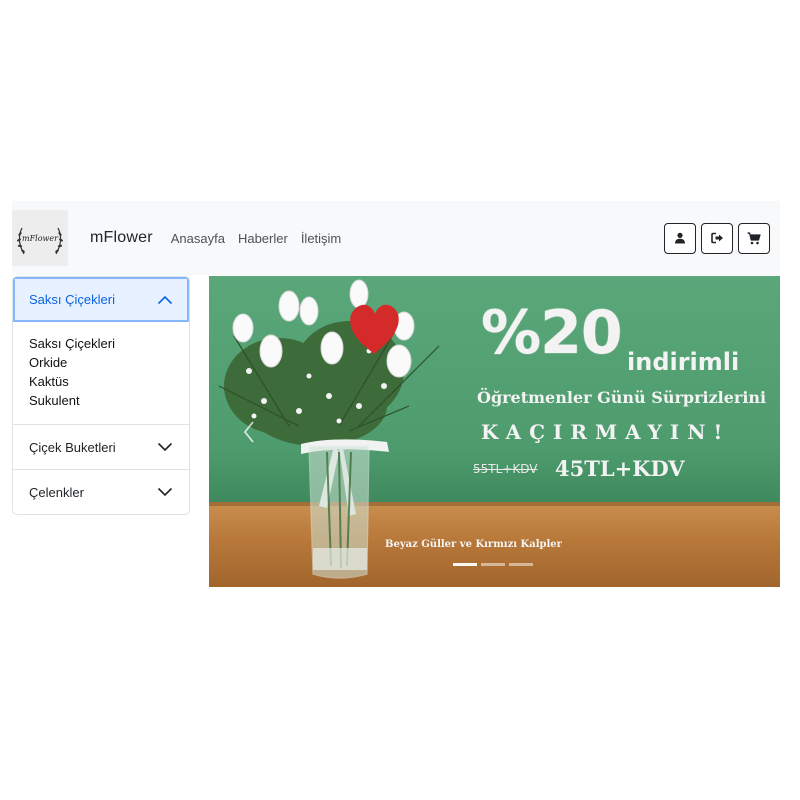  I want to click on chevron-left-icon, so click(248, 432).